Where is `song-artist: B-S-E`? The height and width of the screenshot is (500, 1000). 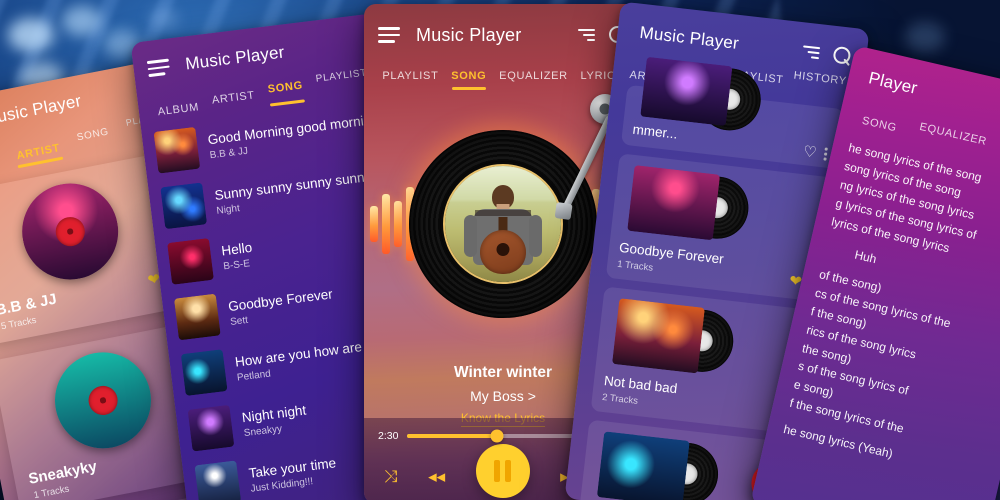
song-artist: B-S-E is located at coordinates (236, 264).